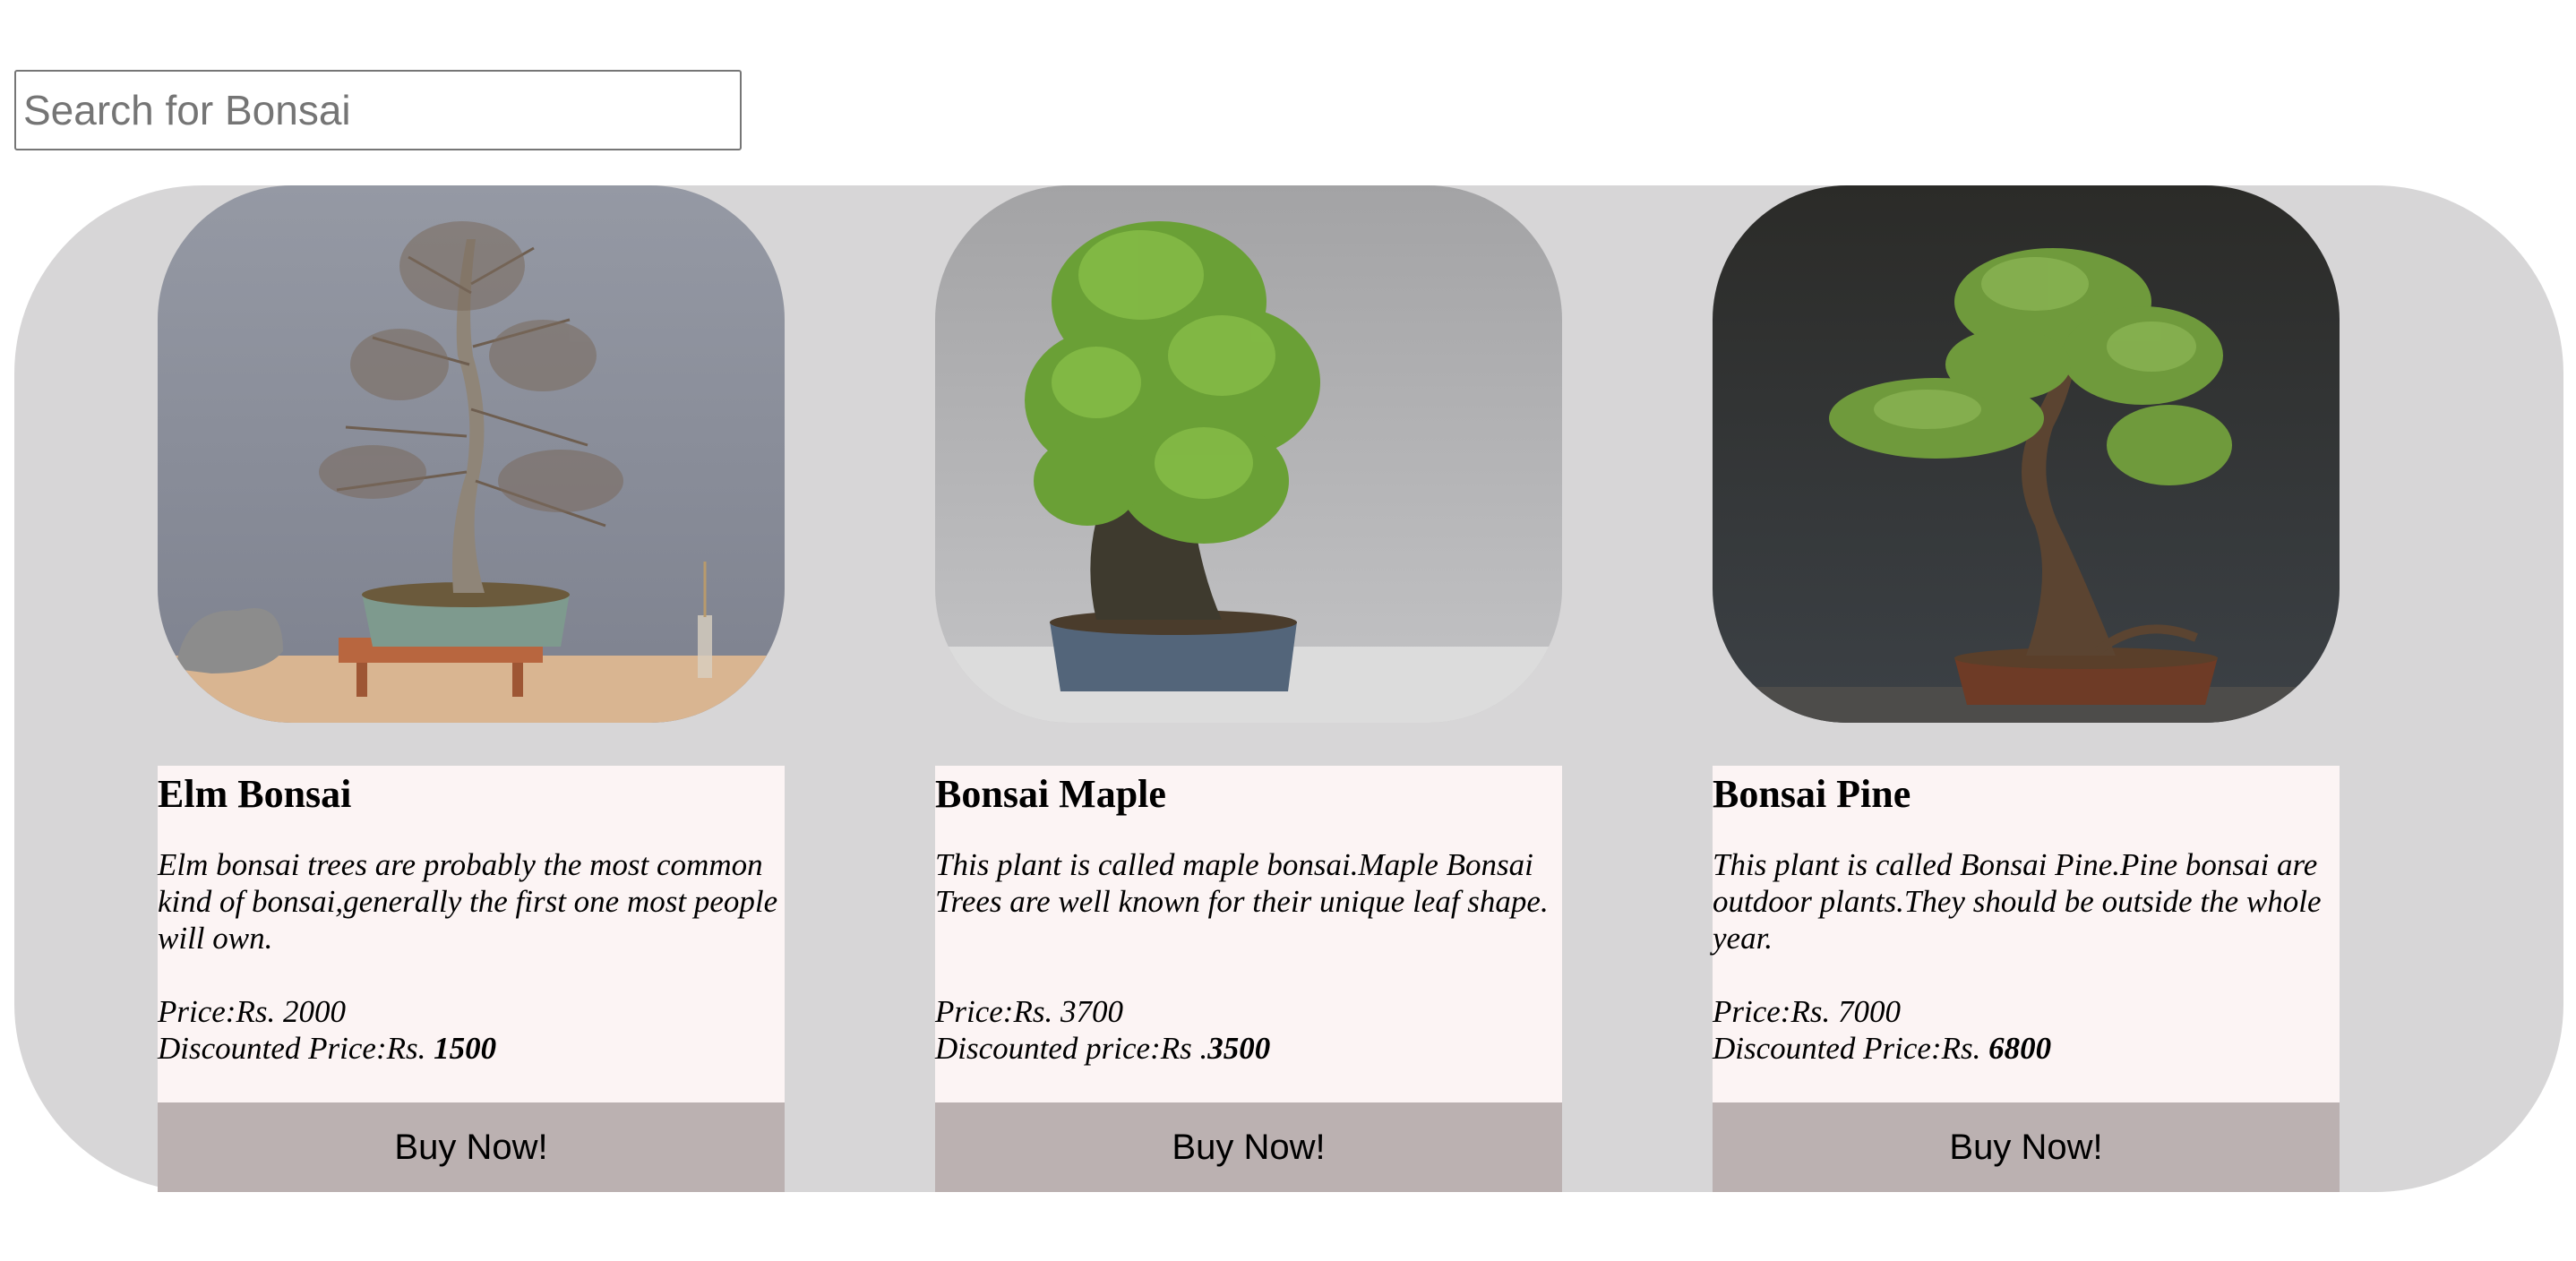  Describe the element at coordinates (2020, 1048) in the screenshot. I see `discounted-price-value: 6800` at that location.